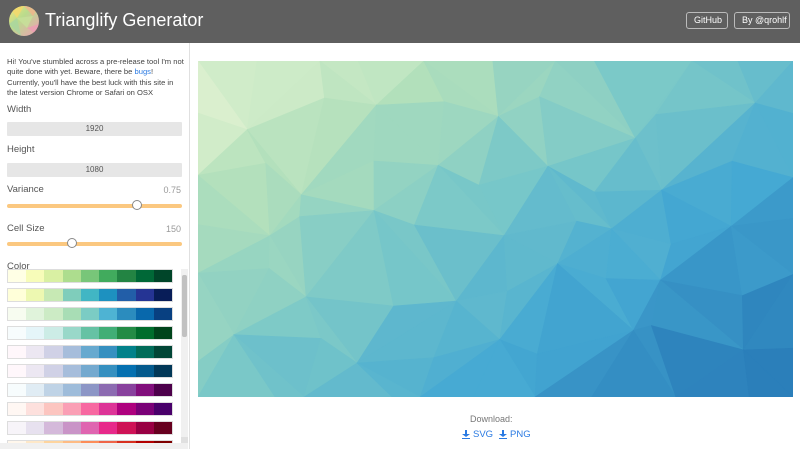  I want to click on app-title: Trianglify Generator, so click(124, 20).